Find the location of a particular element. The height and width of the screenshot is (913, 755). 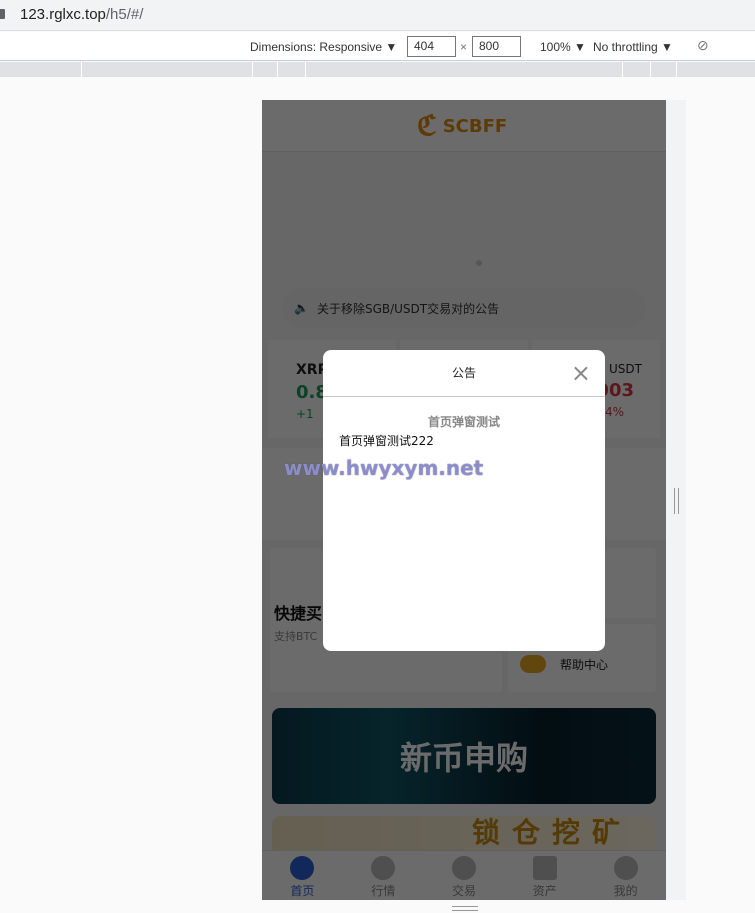

home-icon is located at coordinates (302, 868).